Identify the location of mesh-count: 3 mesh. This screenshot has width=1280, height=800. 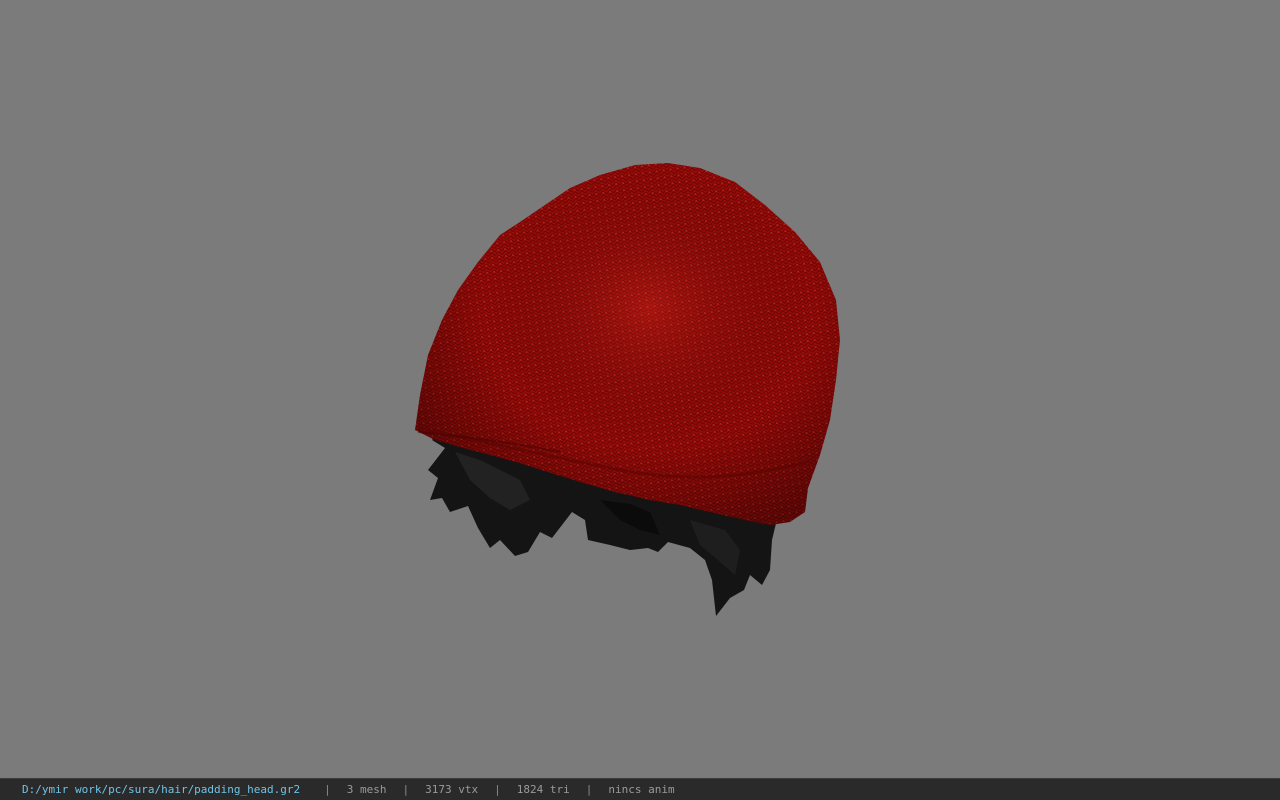
(366, 789).